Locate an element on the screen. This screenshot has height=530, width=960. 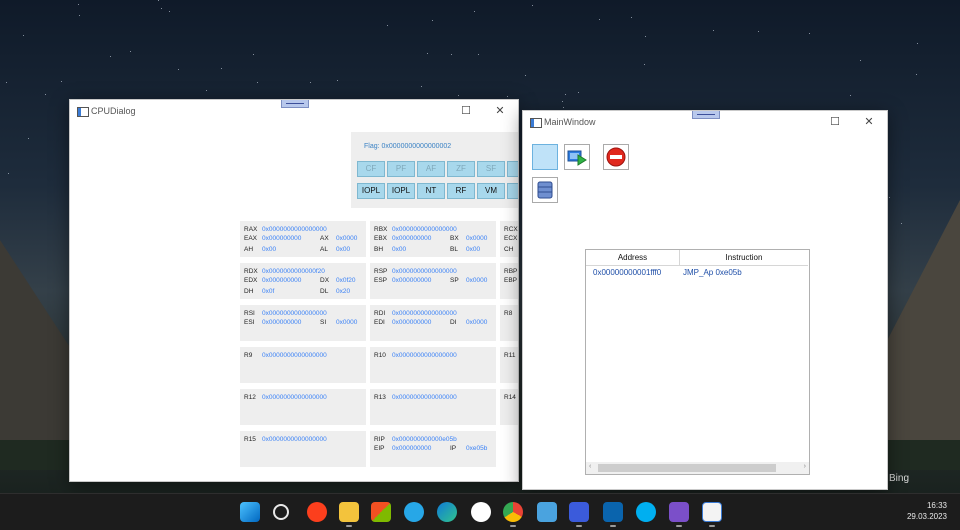
scroll-left-icon: ‹ is located at coordinates (590, 466).